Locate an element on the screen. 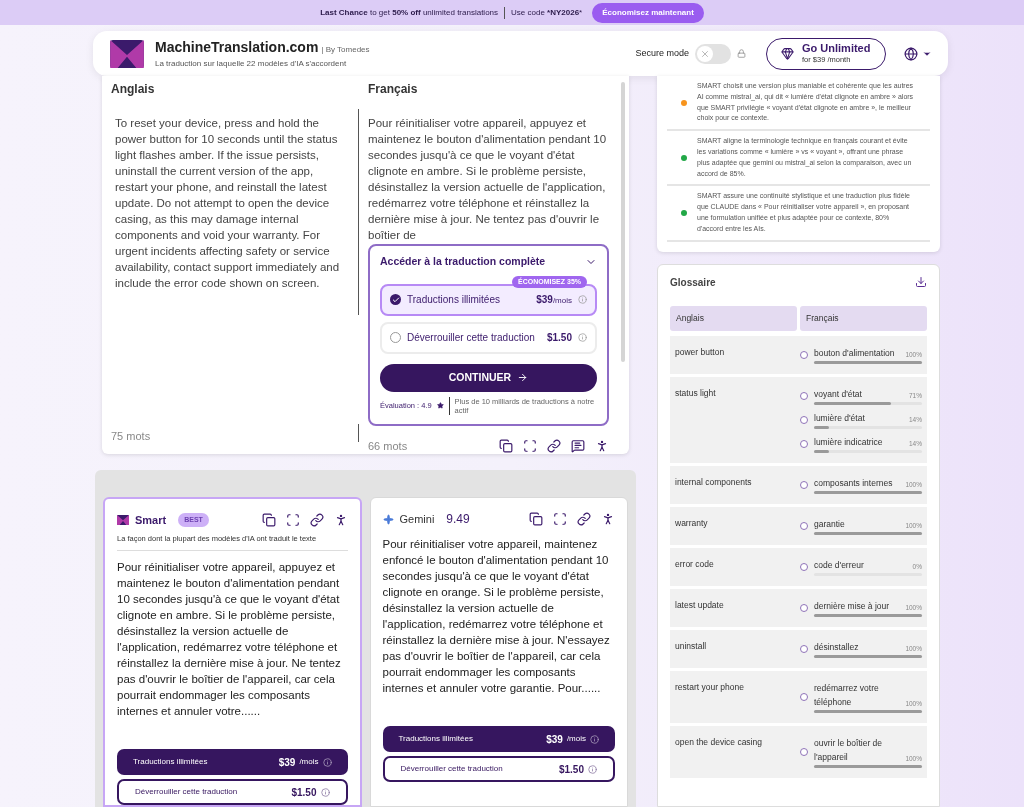  model-score: 9.49 is located at coordinates (458, 519).